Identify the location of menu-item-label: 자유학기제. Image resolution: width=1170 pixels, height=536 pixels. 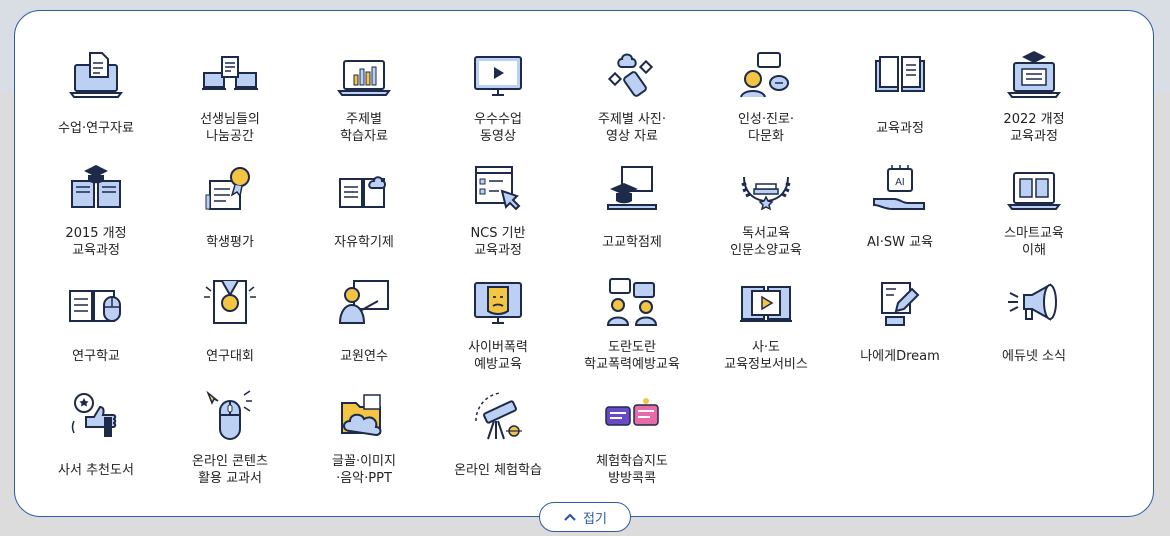
(364, 242).